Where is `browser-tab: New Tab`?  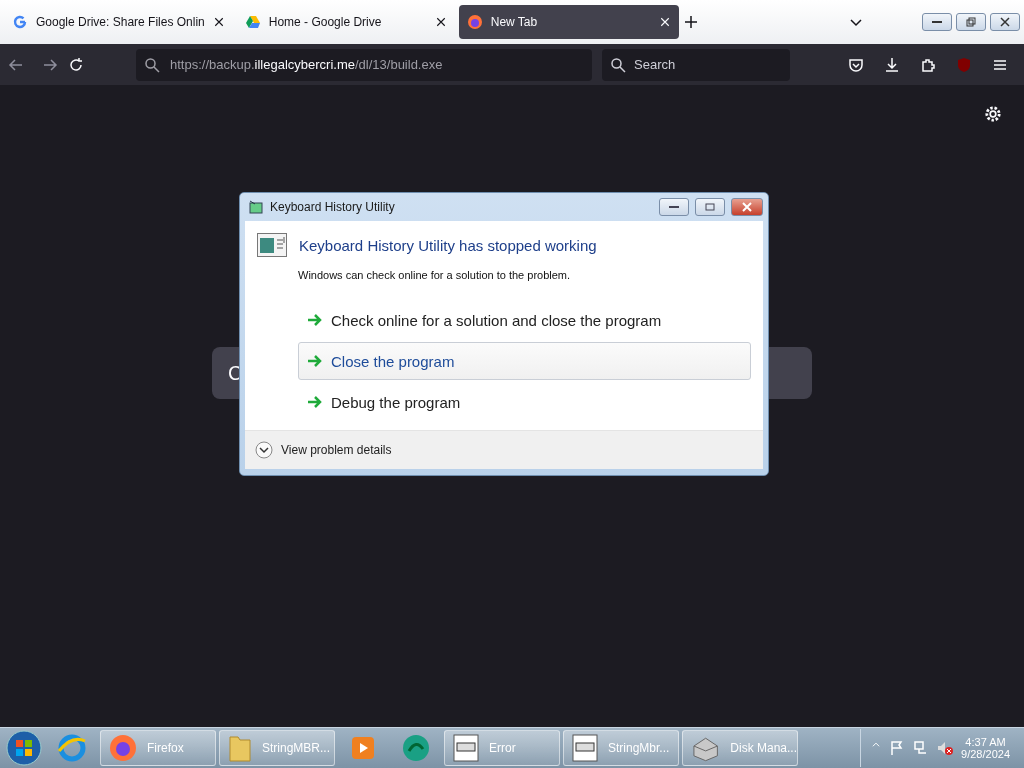
browser-tab: New Tab is located at coordinates (568, 22).